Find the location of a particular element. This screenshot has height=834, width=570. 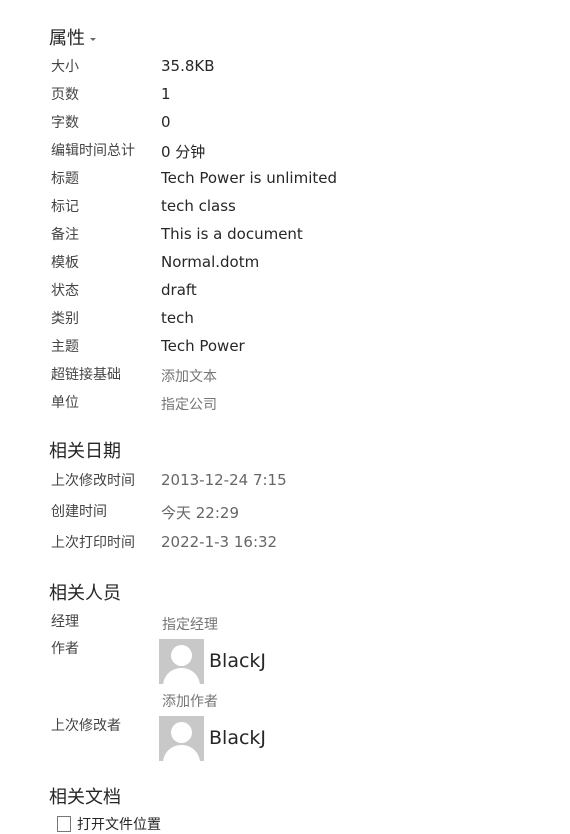

related-docs-title: 相关文档 is located at coordinates (85, 797).